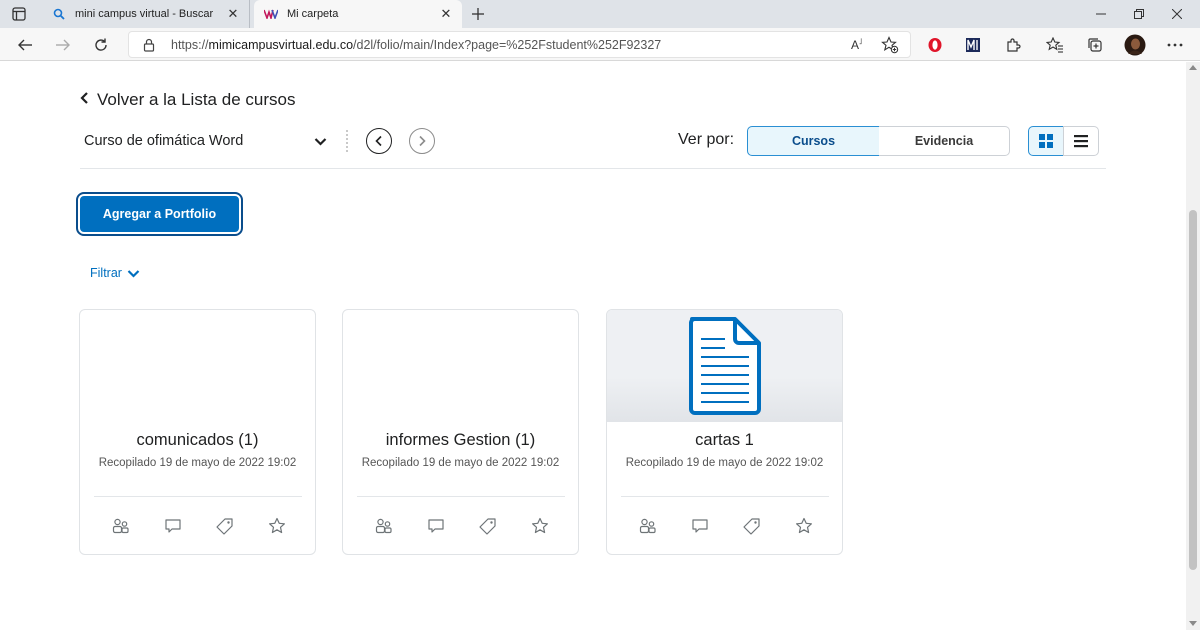 This screenshot has width=1200, height=630. What do you see at coordinates (313, 14) in the screenshot?
I see `tab-title: Mi carpeta` at bounding box center [313, 14].